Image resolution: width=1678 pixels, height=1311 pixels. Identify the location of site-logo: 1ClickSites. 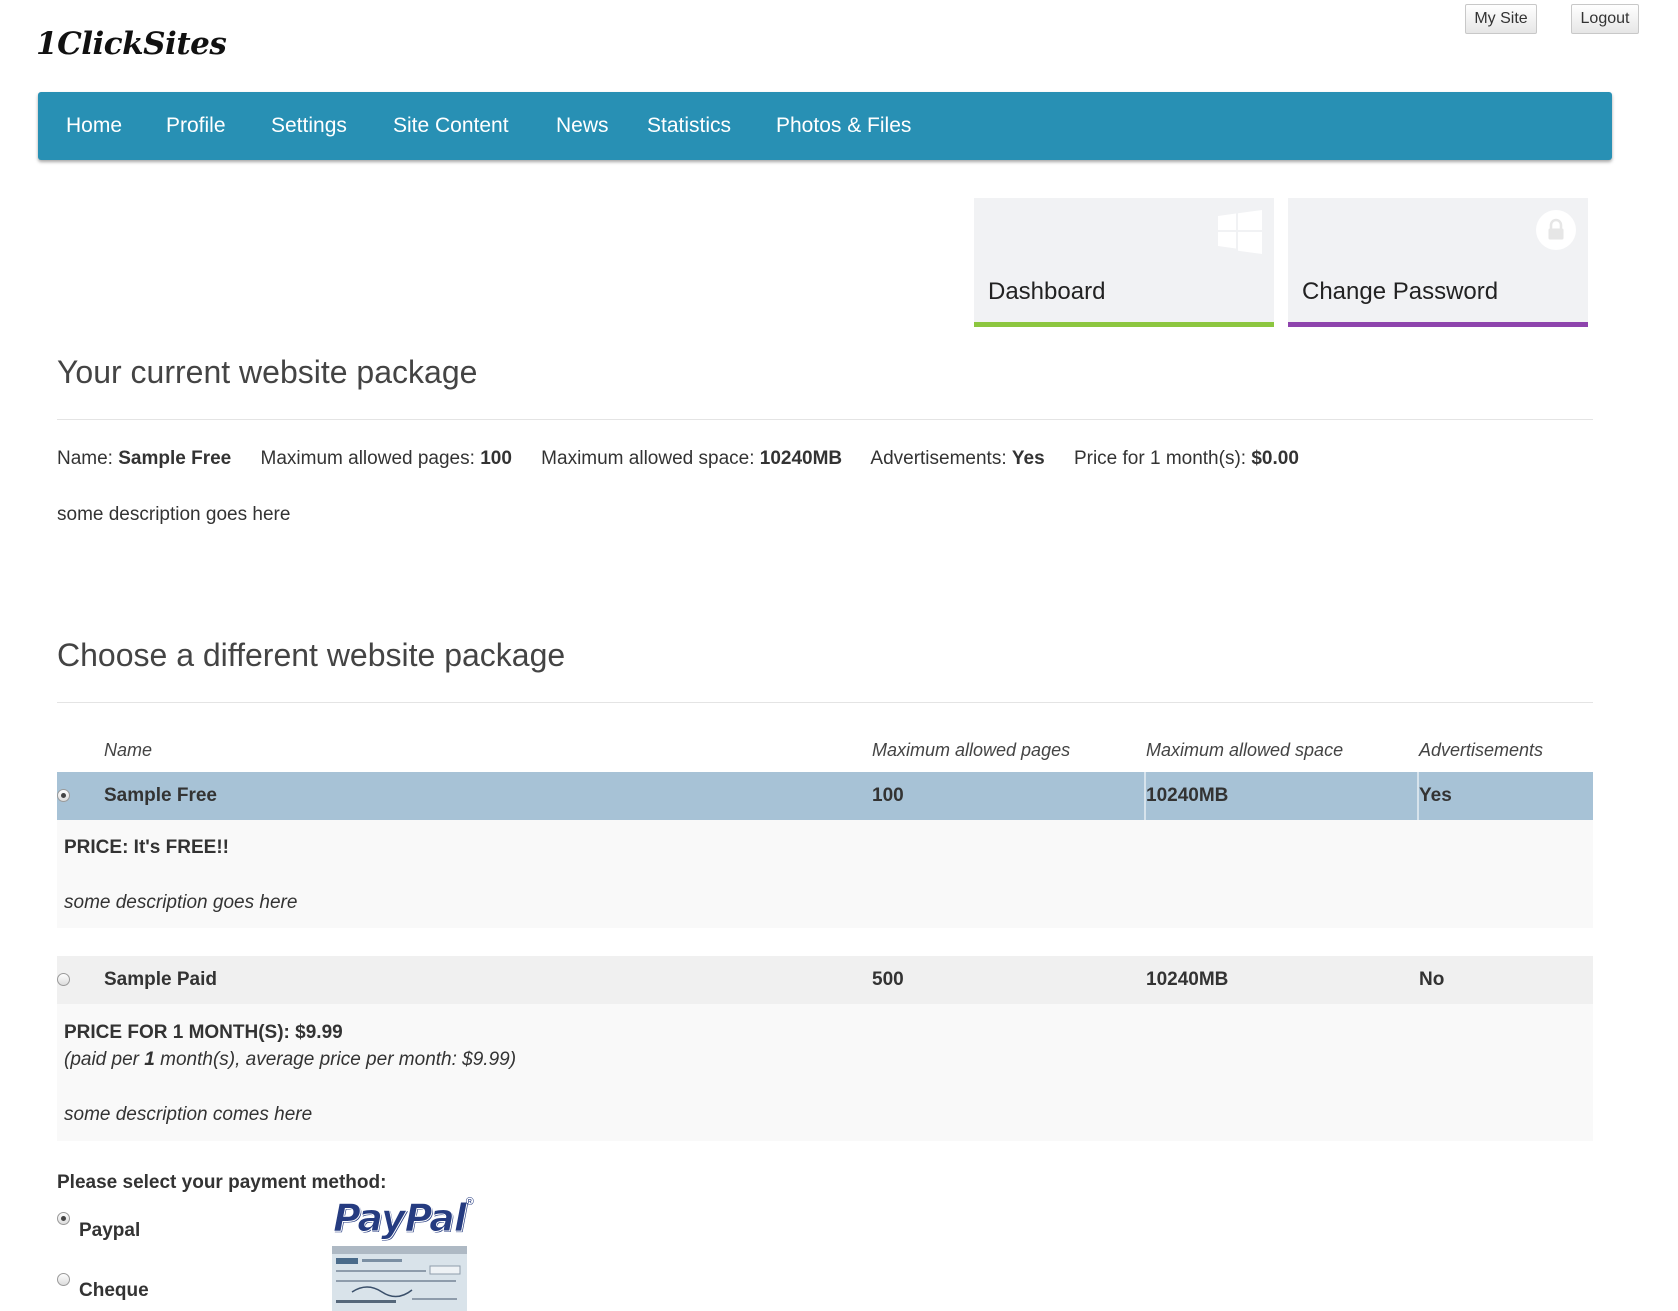
(131, 44).